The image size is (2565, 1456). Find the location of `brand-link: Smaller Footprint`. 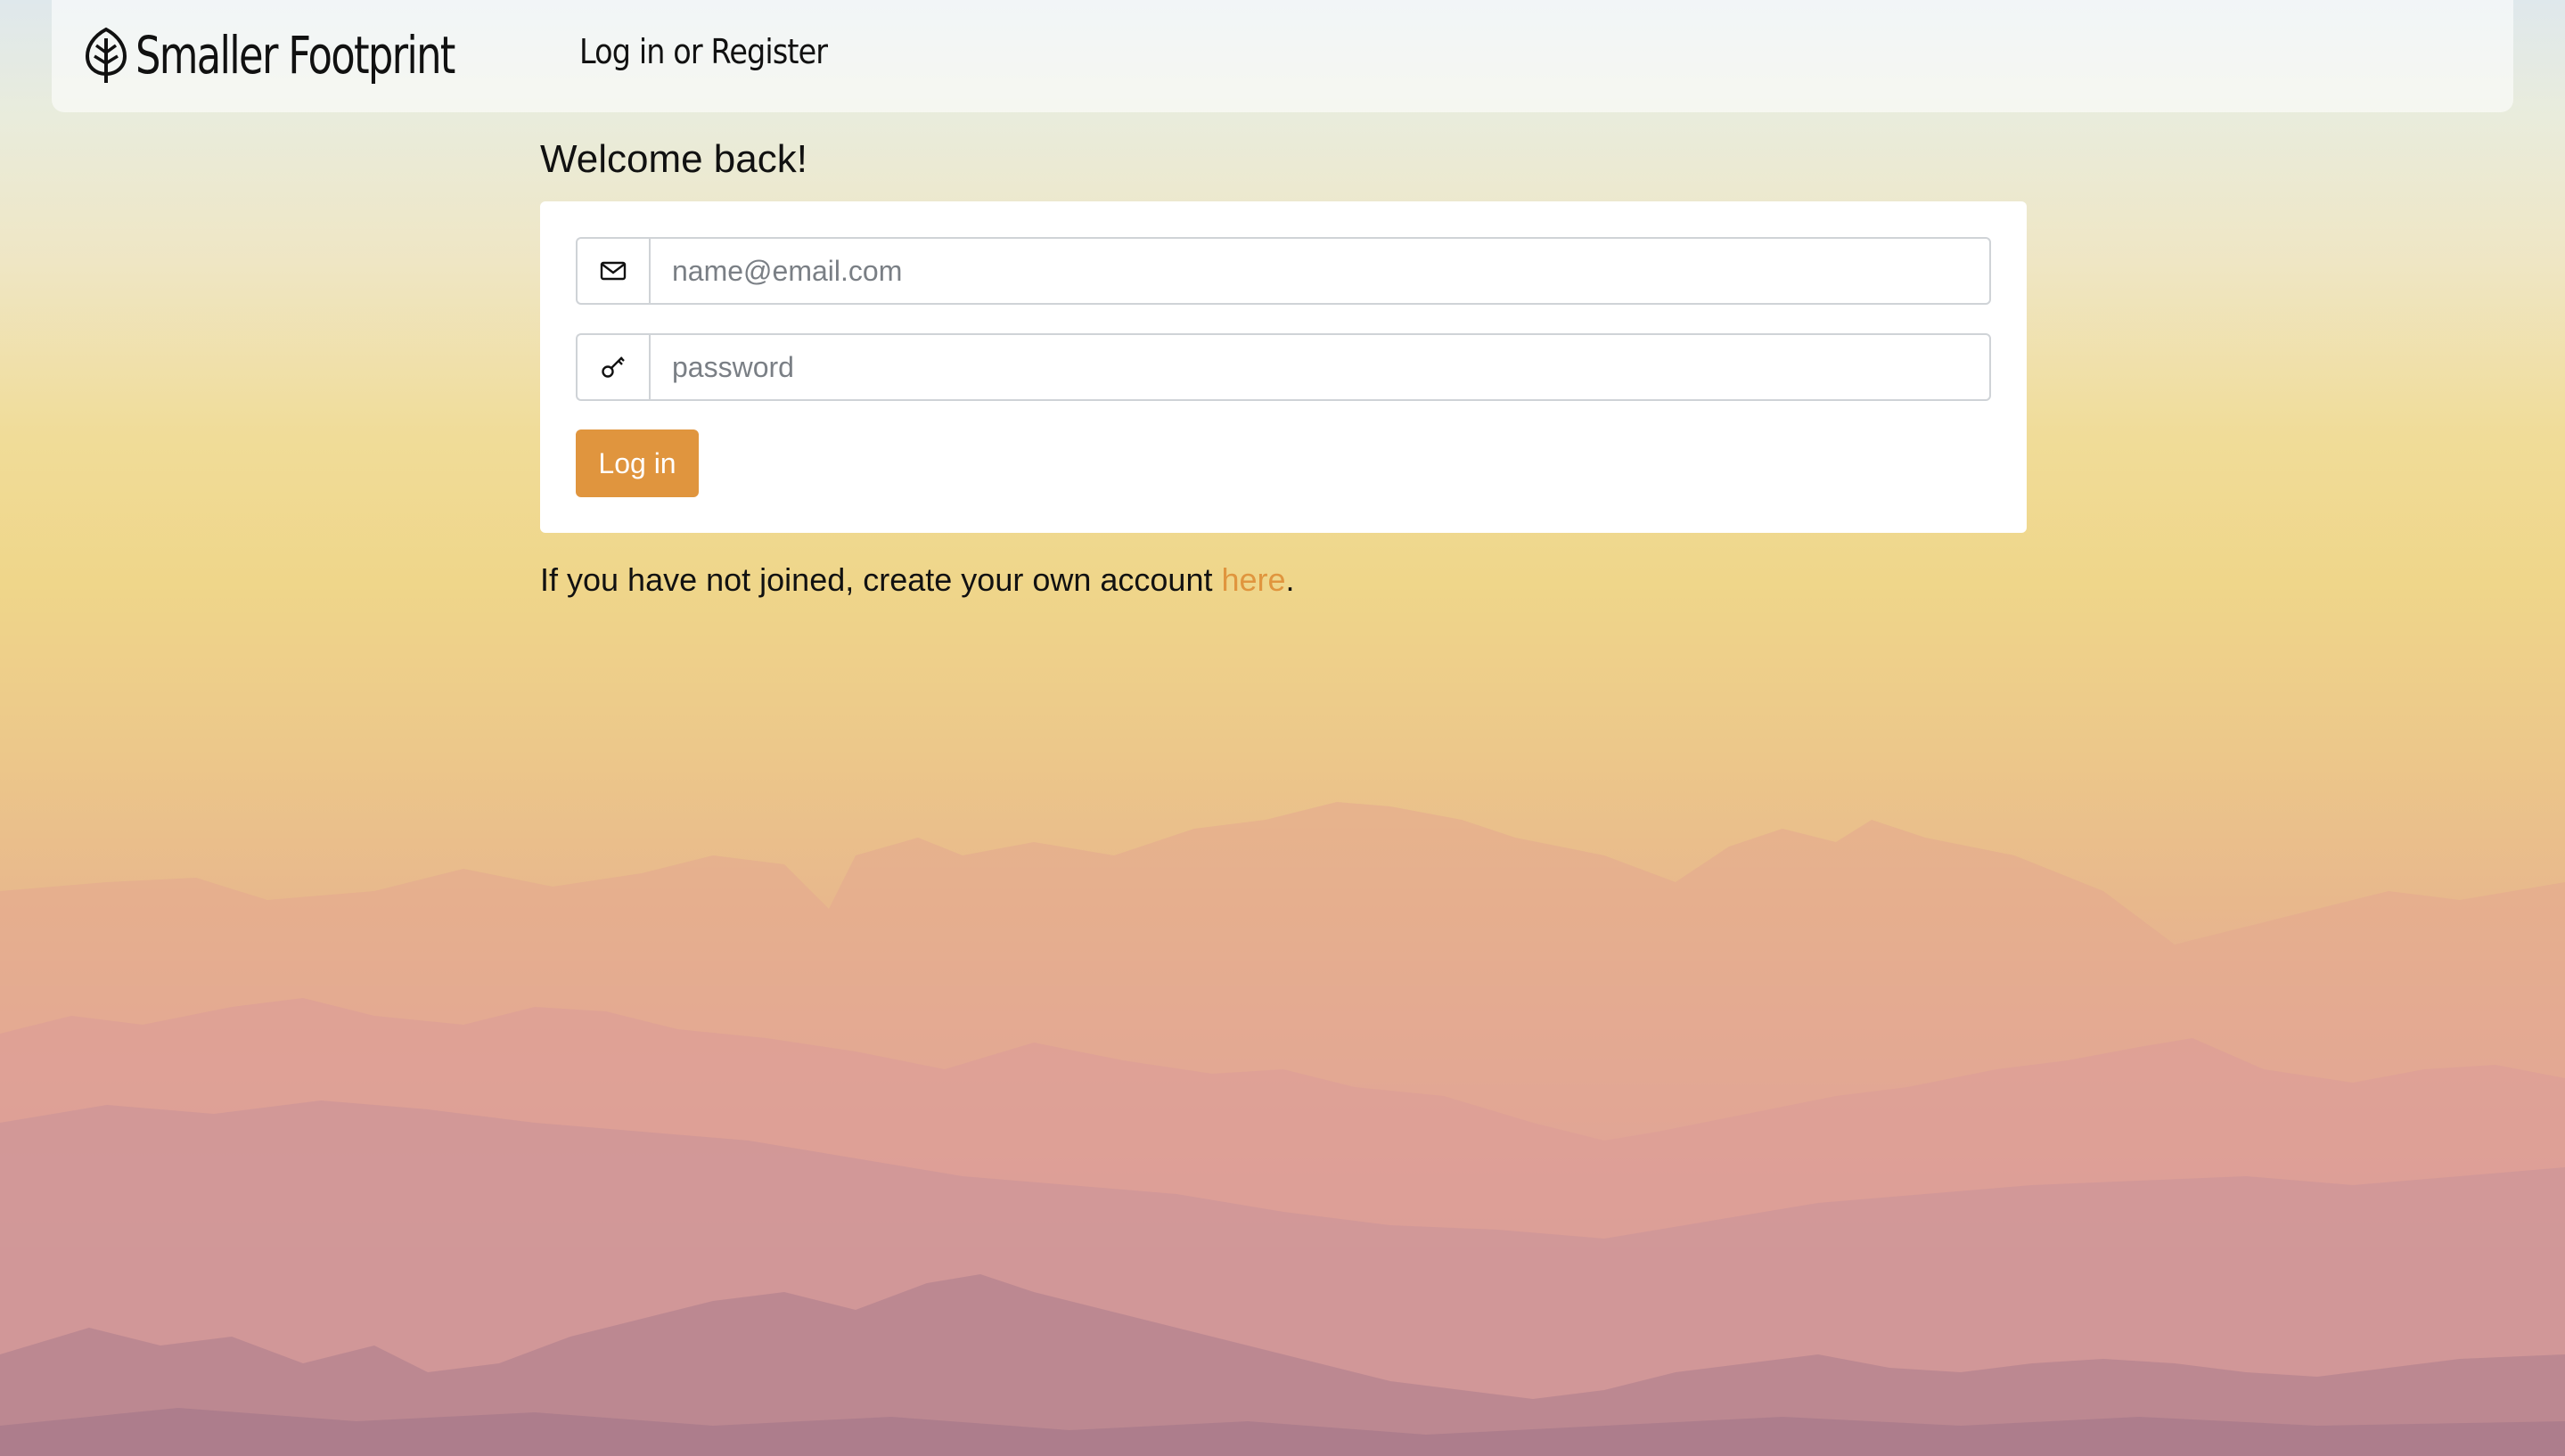

brand-link: Smaller Footprint is located at coordinates (295, 56).